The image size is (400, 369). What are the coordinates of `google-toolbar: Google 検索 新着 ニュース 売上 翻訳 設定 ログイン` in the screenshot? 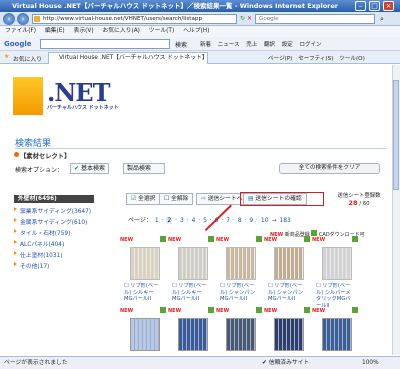 It's located at (200, 44).